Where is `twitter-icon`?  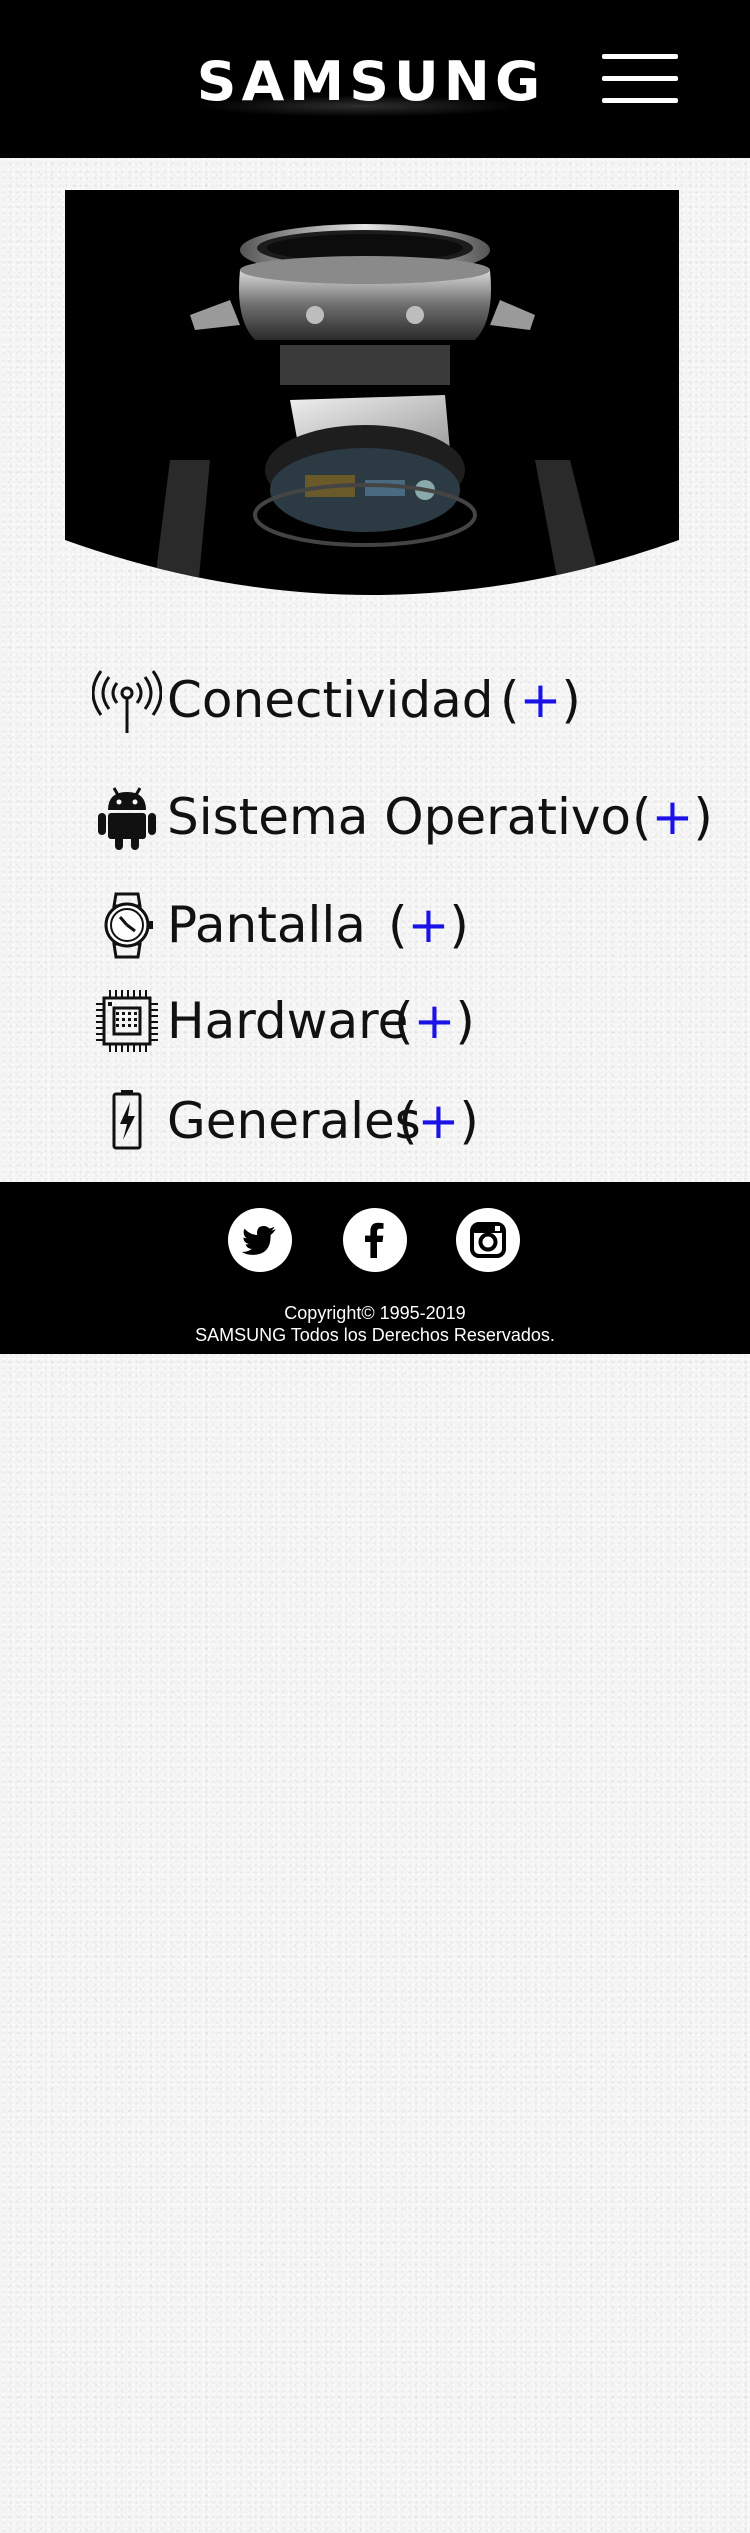
twitter-icon is located at coordinates (260, 1240).